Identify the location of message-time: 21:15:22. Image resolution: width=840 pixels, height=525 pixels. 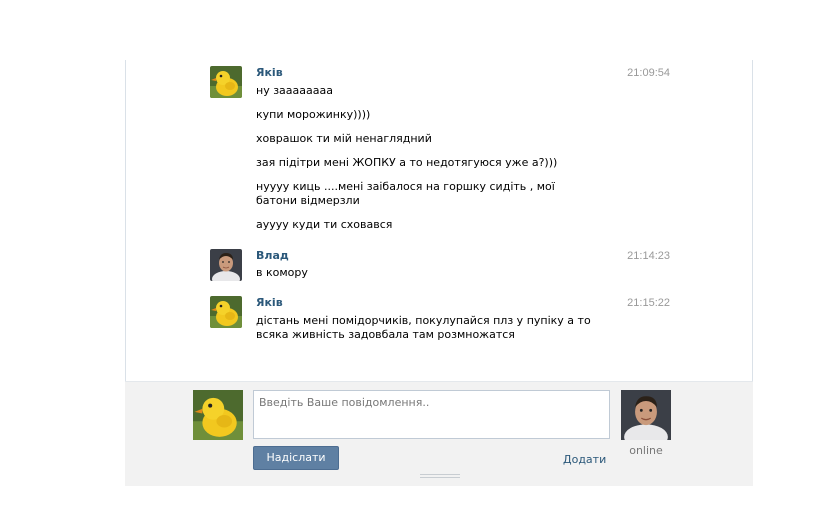
(648, 303).